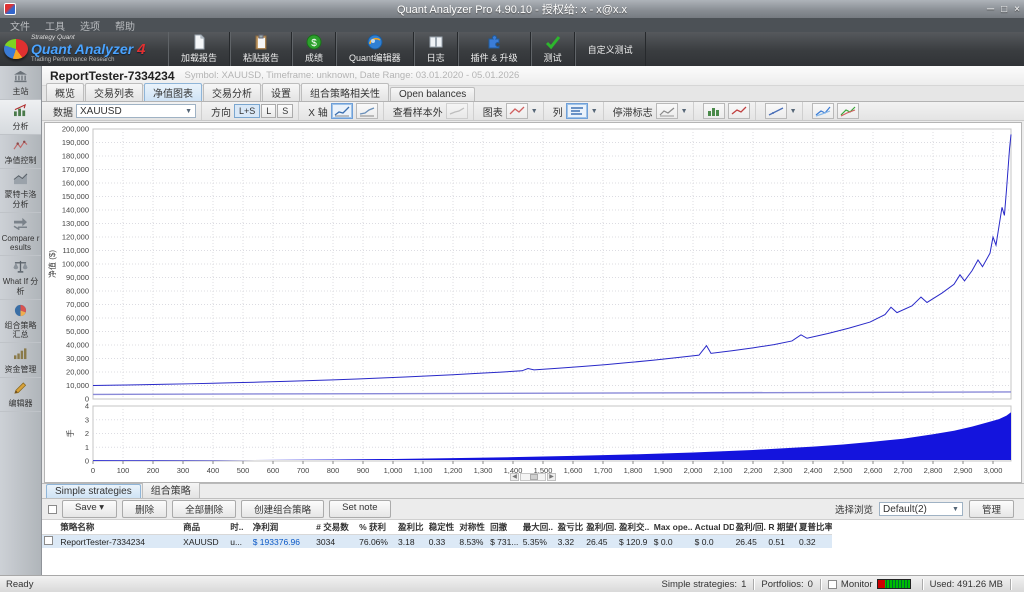 The image size is (1024, 592). Describe the element at coordinates (173, 92) in the screenshot. I see `tab-净值图表: 净值图表` at that location.